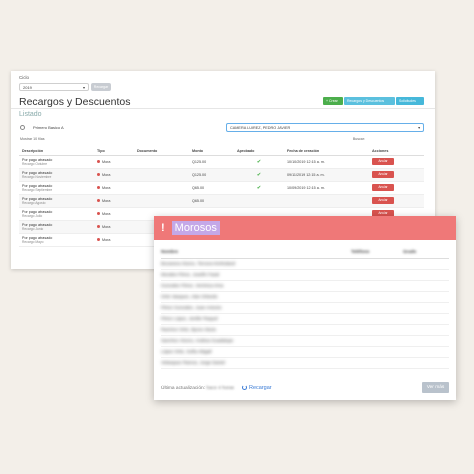 Image resolution: width=474 pixels, height=474 pixels. I want to click on table-row: Pérez López, Jenifer Raquel, so click(305, 319).